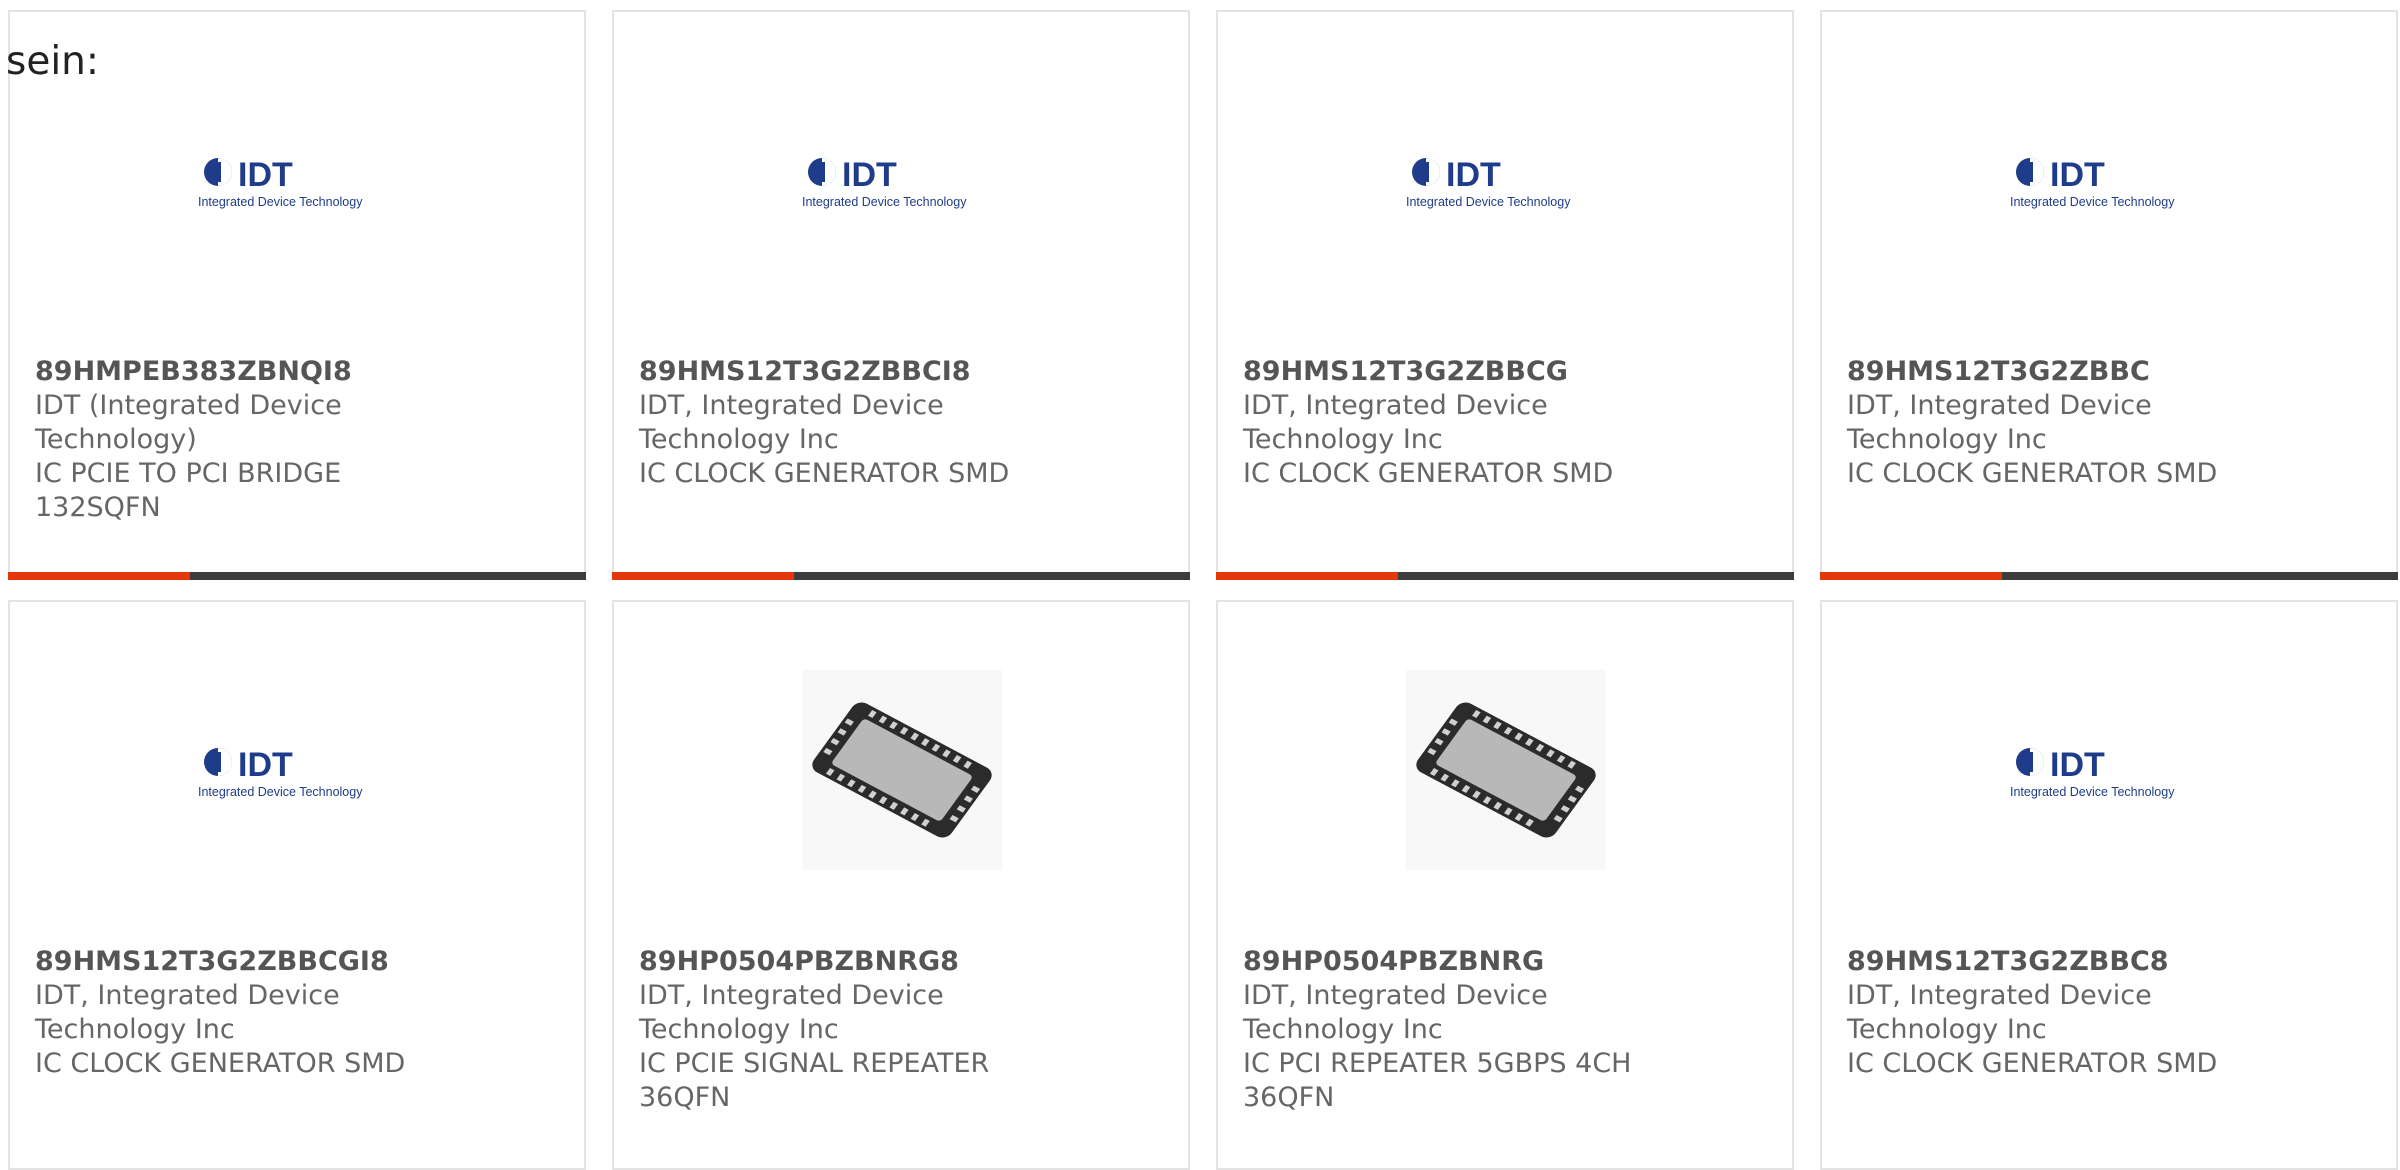 This screenshot has height=1170, width=2400. I want to click on description: IC PCI REPEATER 5GBPS 4CH 36QFN, so click(1437, 1080).